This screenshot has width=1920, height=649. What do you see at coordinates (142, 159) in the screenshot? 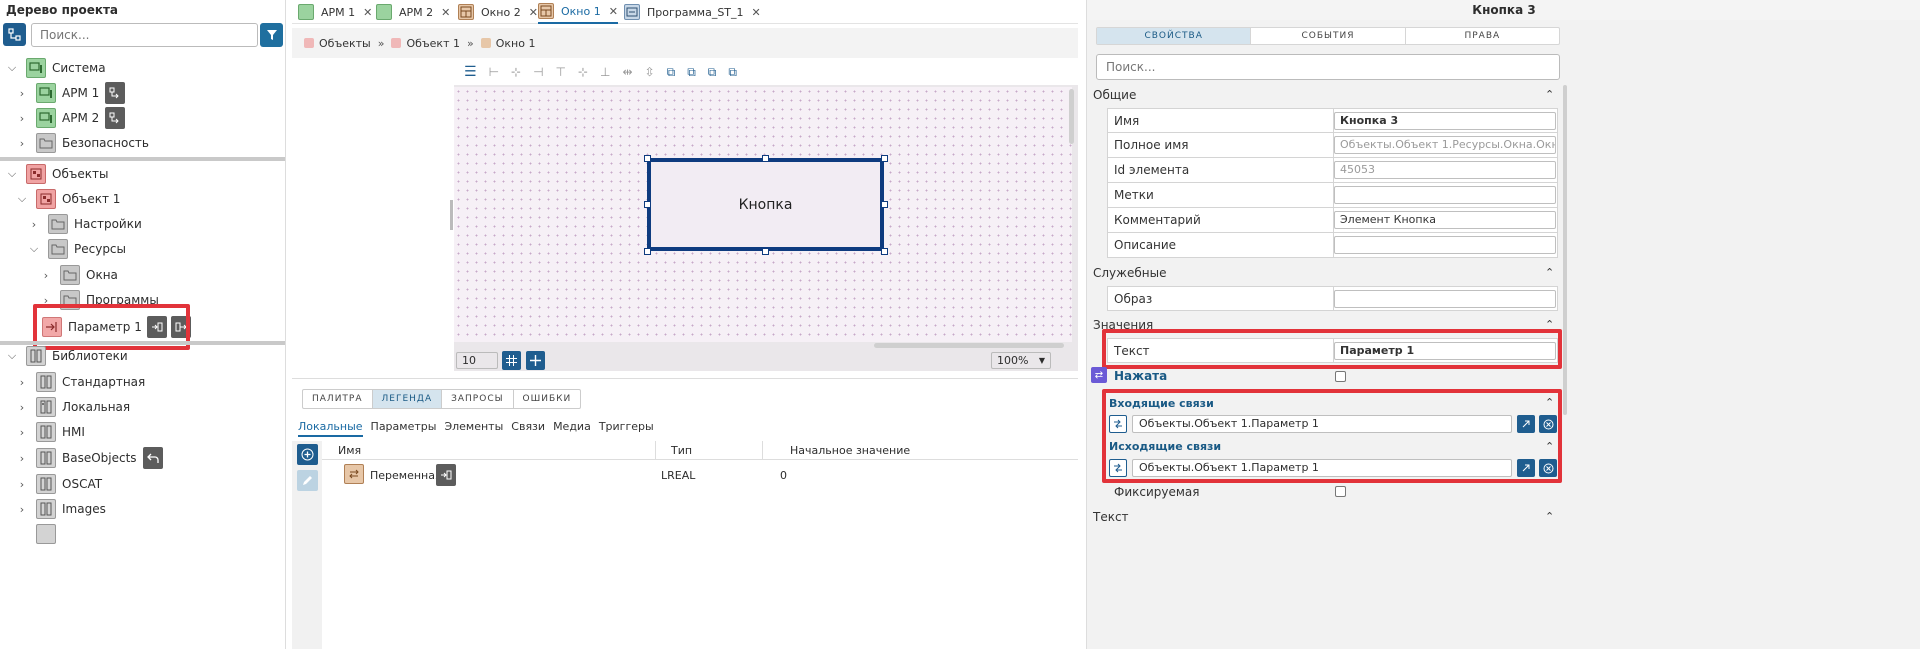
I see `tree-separator` at bounding box center [142, 159].